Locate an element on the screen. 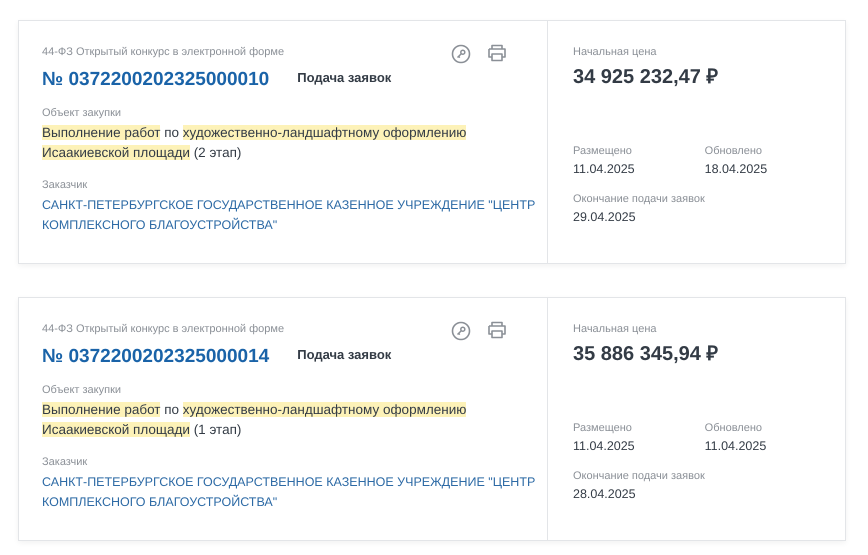  date-value: 29.04.2025 is located at coordinates (605, 217).